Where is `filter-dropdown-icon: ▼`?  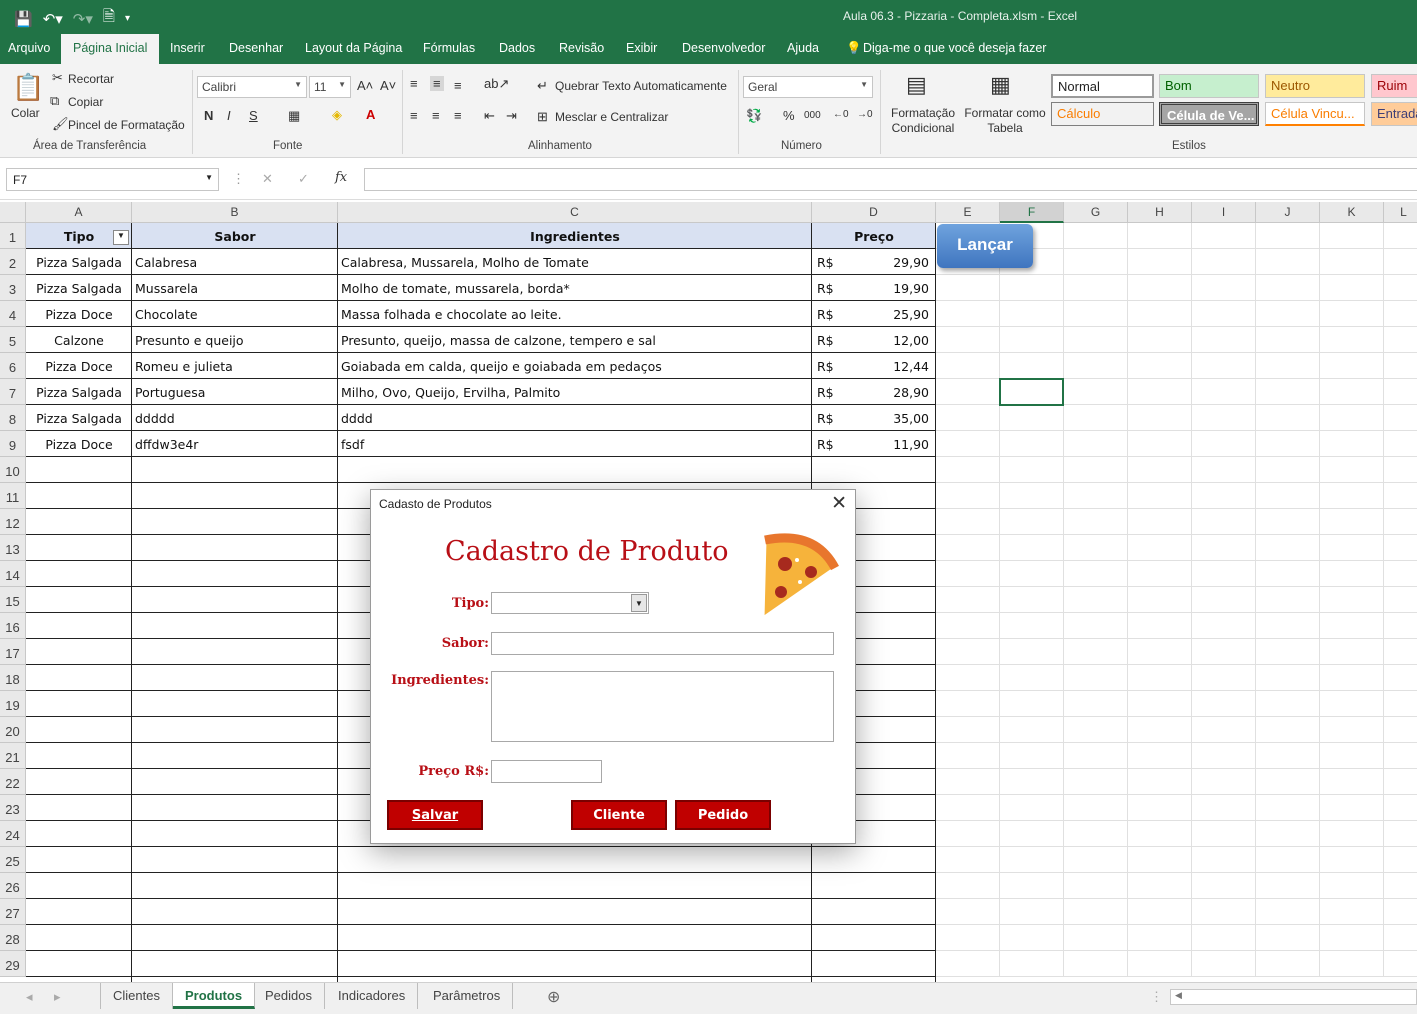
filter-dropdown-icon: ▼ is located at coordinates (121, 237).